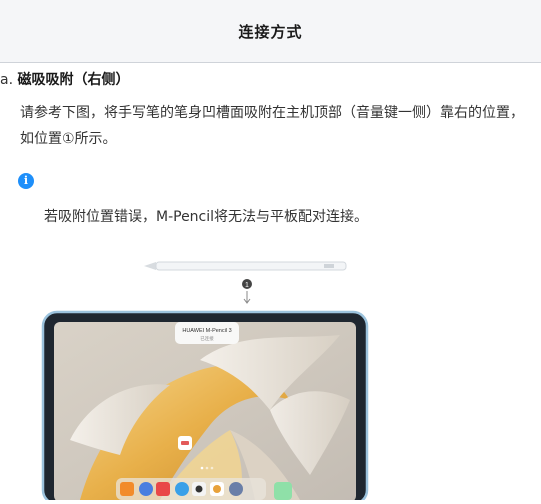 The width and height of the screenshot is (541, 504). What do you see at coordinates (207, 338) in the screenshot?
I see `popup-subtitle: 已连接` at bounding box center [207, 338].